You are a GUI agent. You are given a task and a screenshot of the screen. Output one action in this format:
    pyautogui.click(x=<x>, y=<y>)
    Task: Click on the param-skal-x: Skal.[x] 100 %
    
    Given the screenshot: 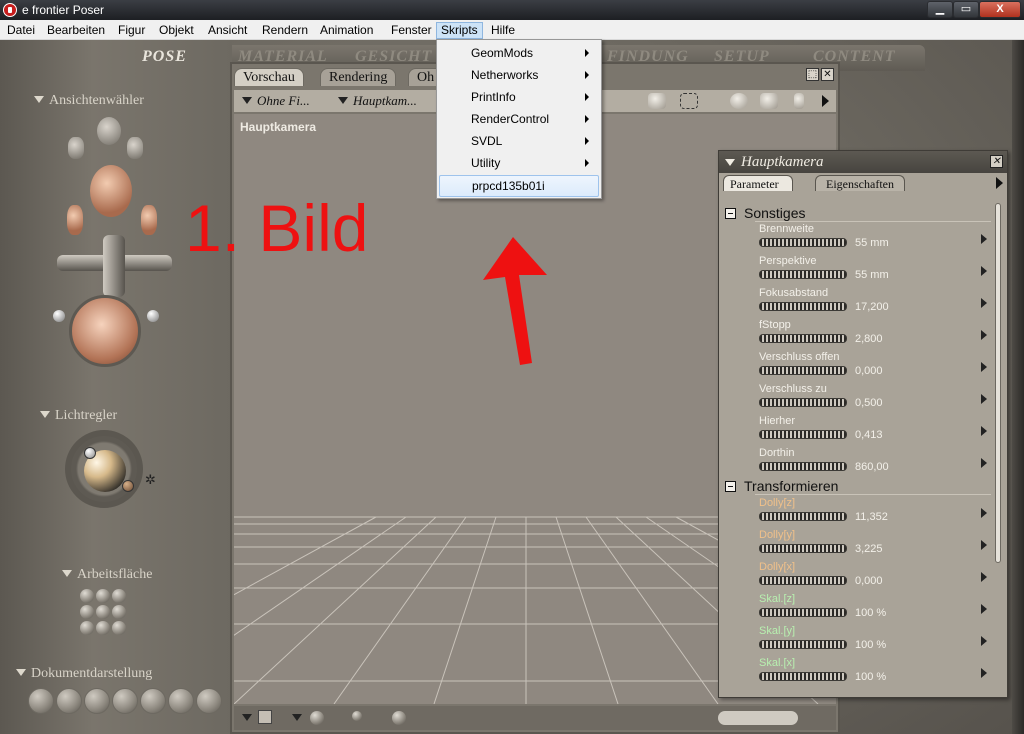 What is the action you would take?
    pyautogui.click(x=873, y=673)
    